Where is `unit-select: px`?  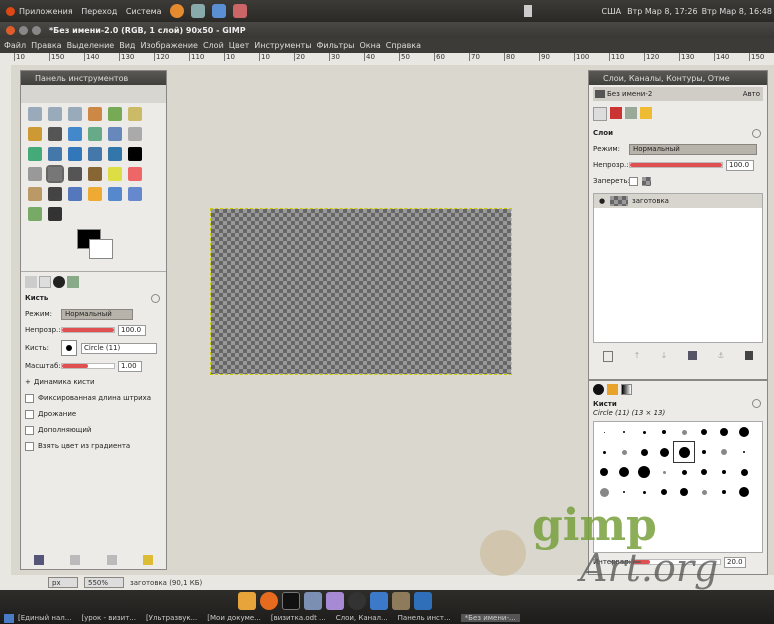 unit-select: px is located at coordinates (63, 582).